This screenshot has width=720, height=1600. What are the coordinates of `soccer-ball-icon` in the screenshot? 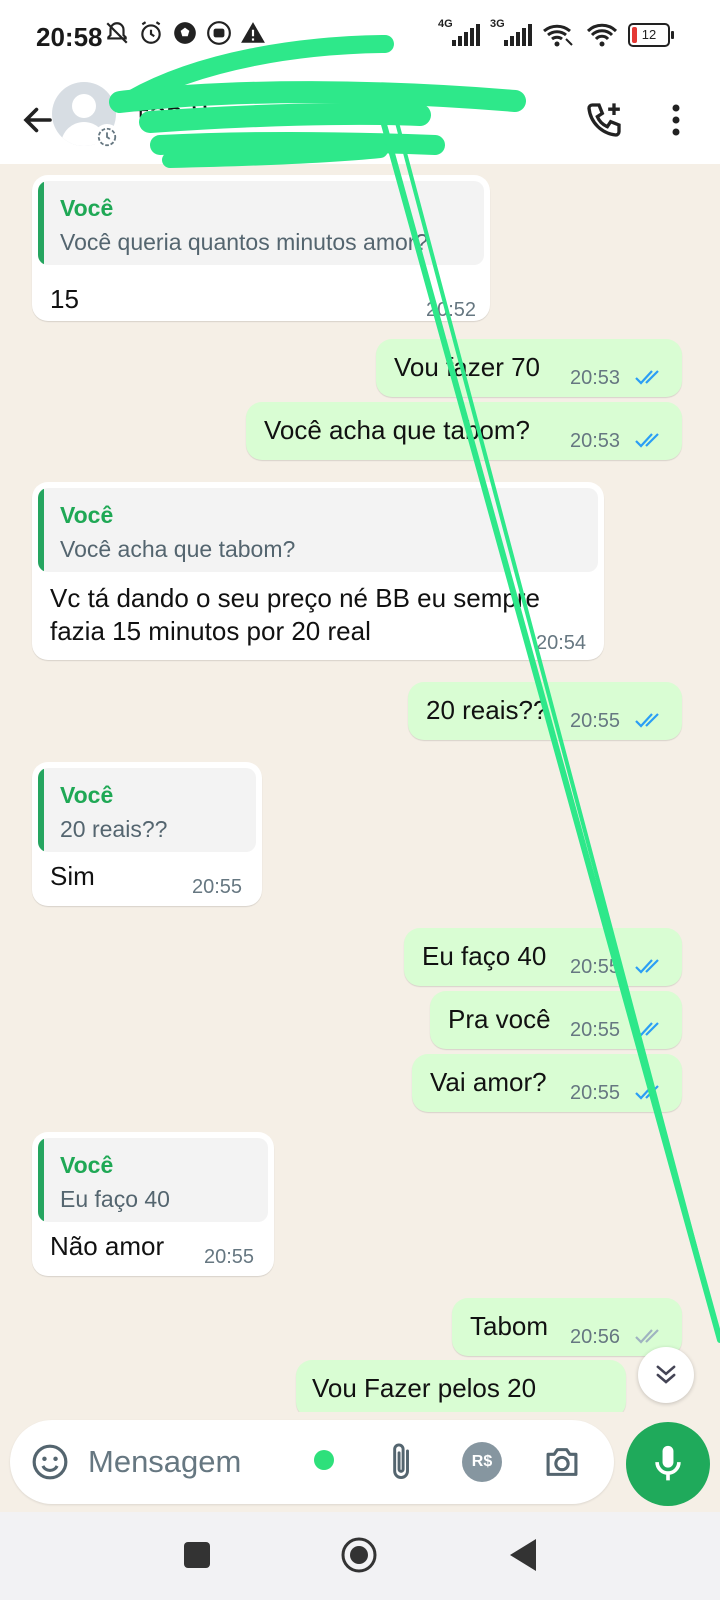 It's located at (185, 33).